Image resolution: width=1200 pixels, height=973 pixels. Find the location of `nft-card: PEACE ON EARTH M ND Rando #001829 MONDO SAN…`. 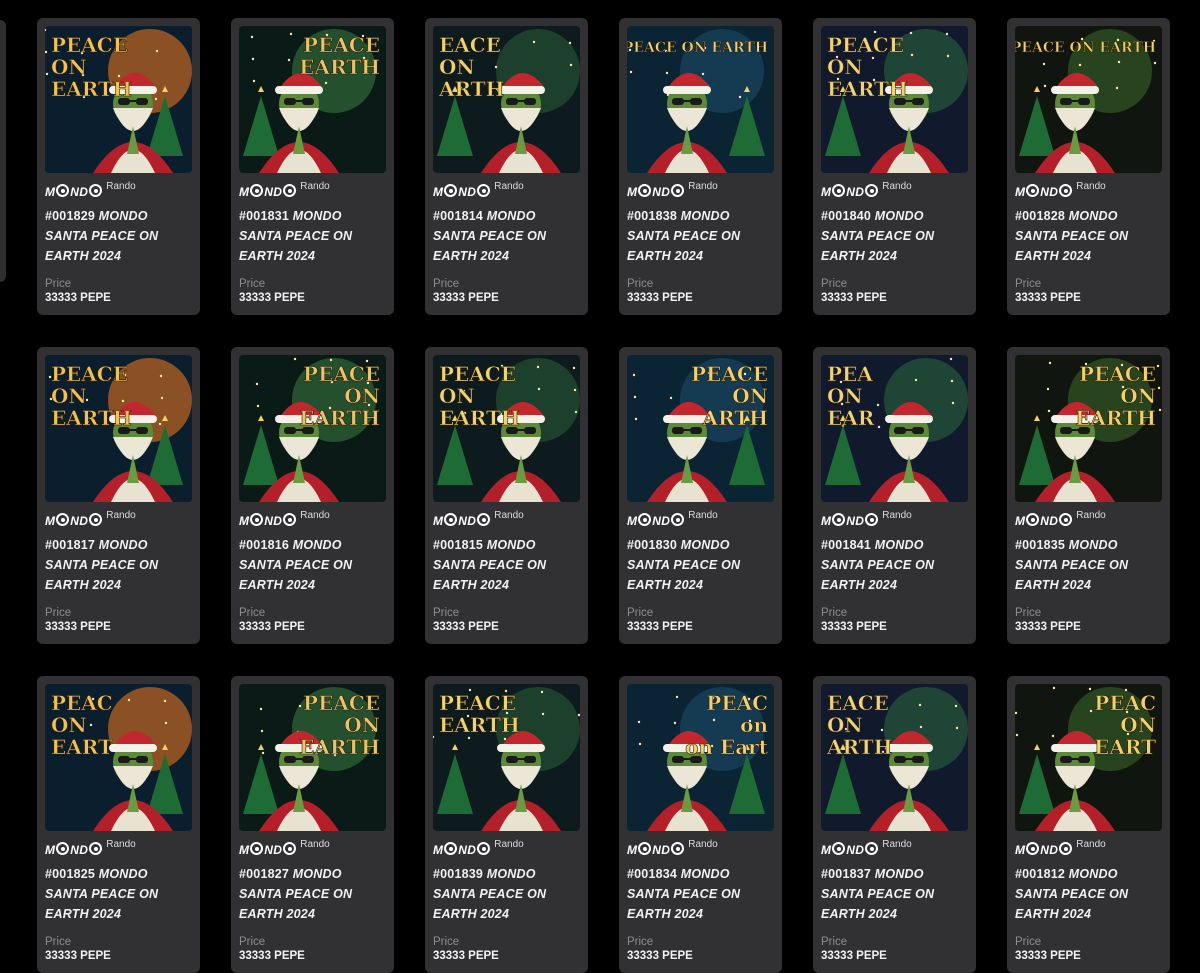

nft-card: PEACE ON EARTH M ND Rando #001829 MONDO SAN… is located at coordinates (118, 166).